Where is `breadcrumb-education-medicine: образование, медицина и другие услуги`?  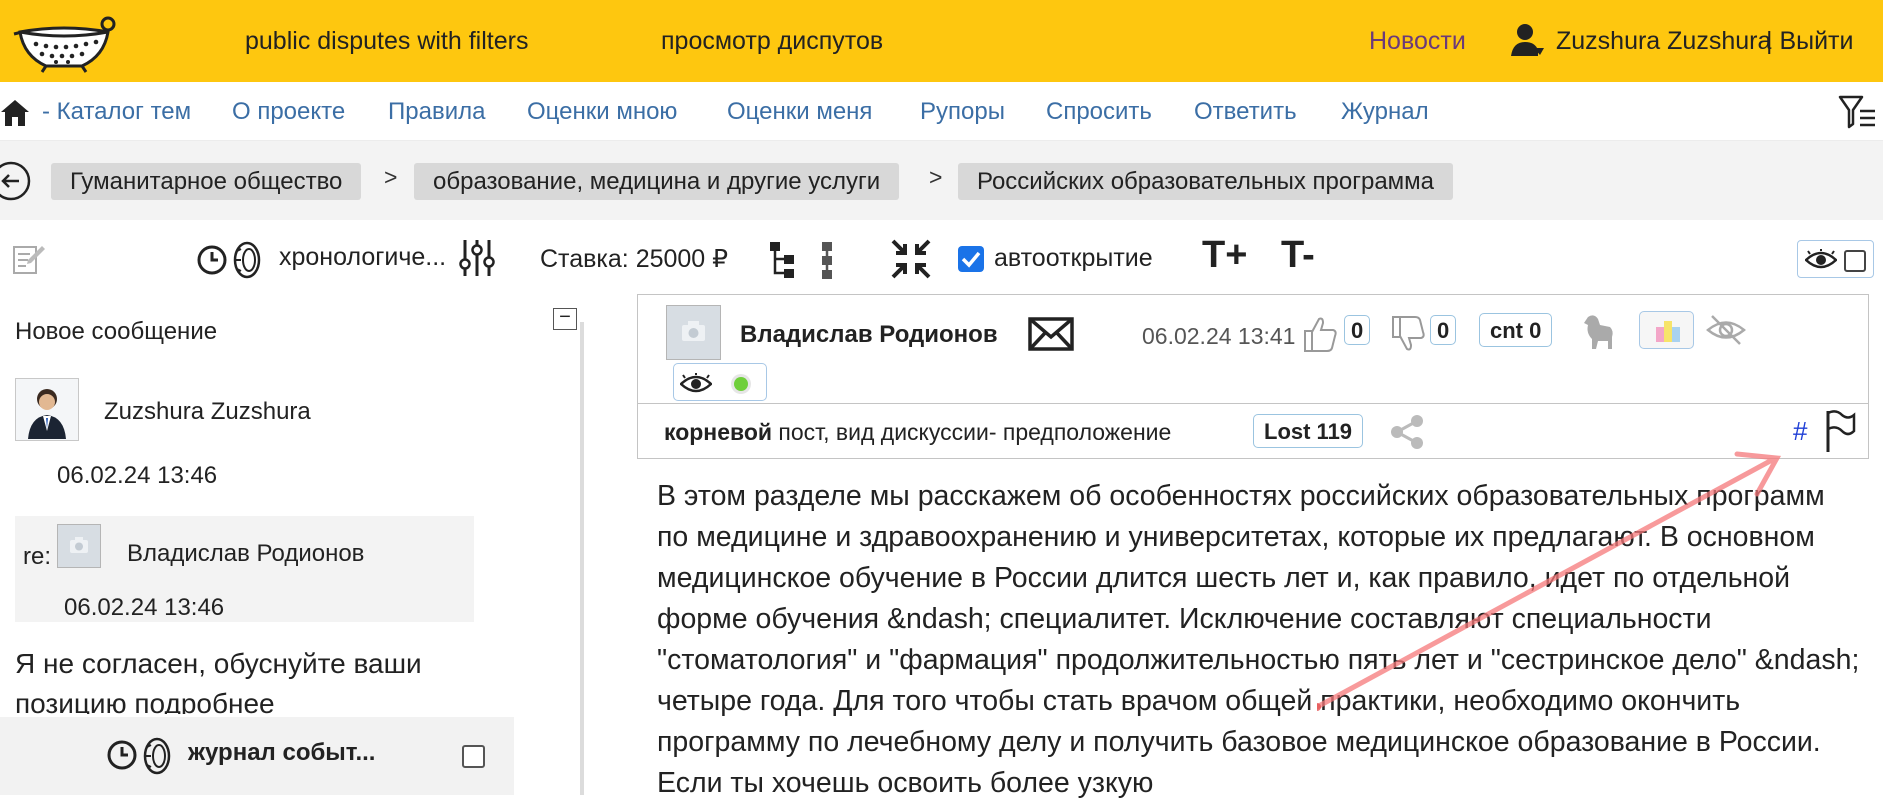
breadcrumb-education-medicine: образование, медицина и другие услуги is located at coordinates (657, 181).